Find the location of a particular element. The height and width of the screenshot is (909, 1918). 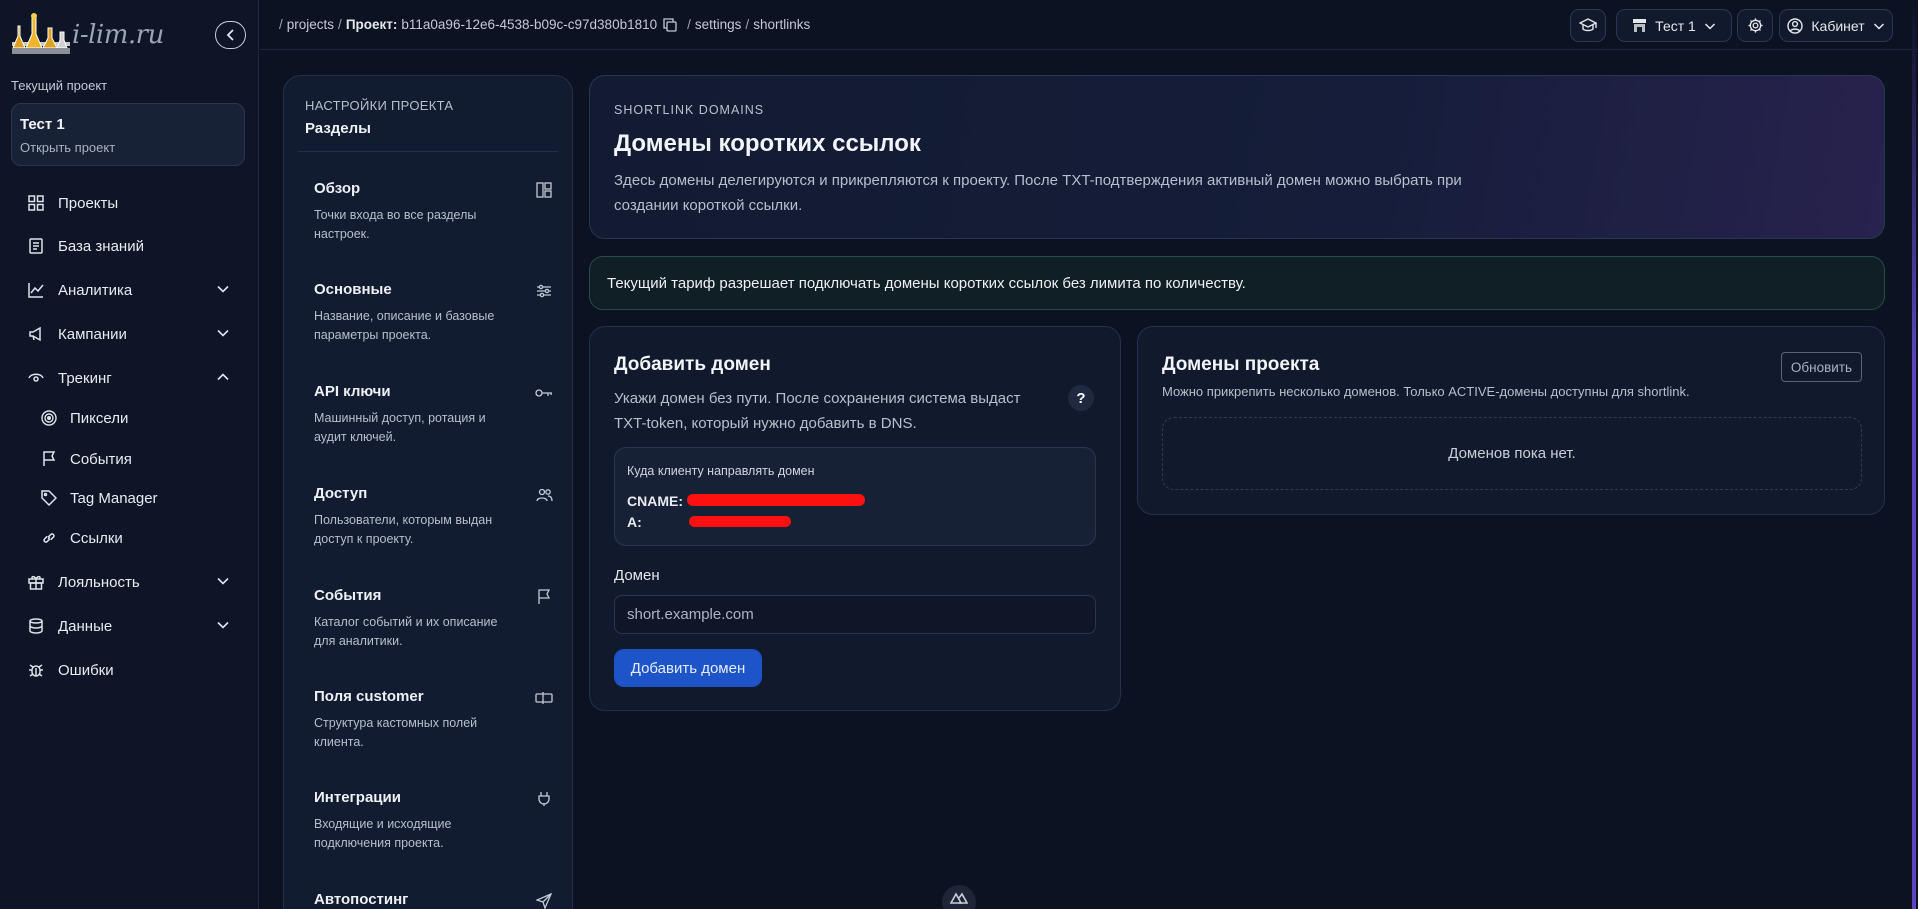

section-item-title: Обзор is located at coordinates (337, 188).